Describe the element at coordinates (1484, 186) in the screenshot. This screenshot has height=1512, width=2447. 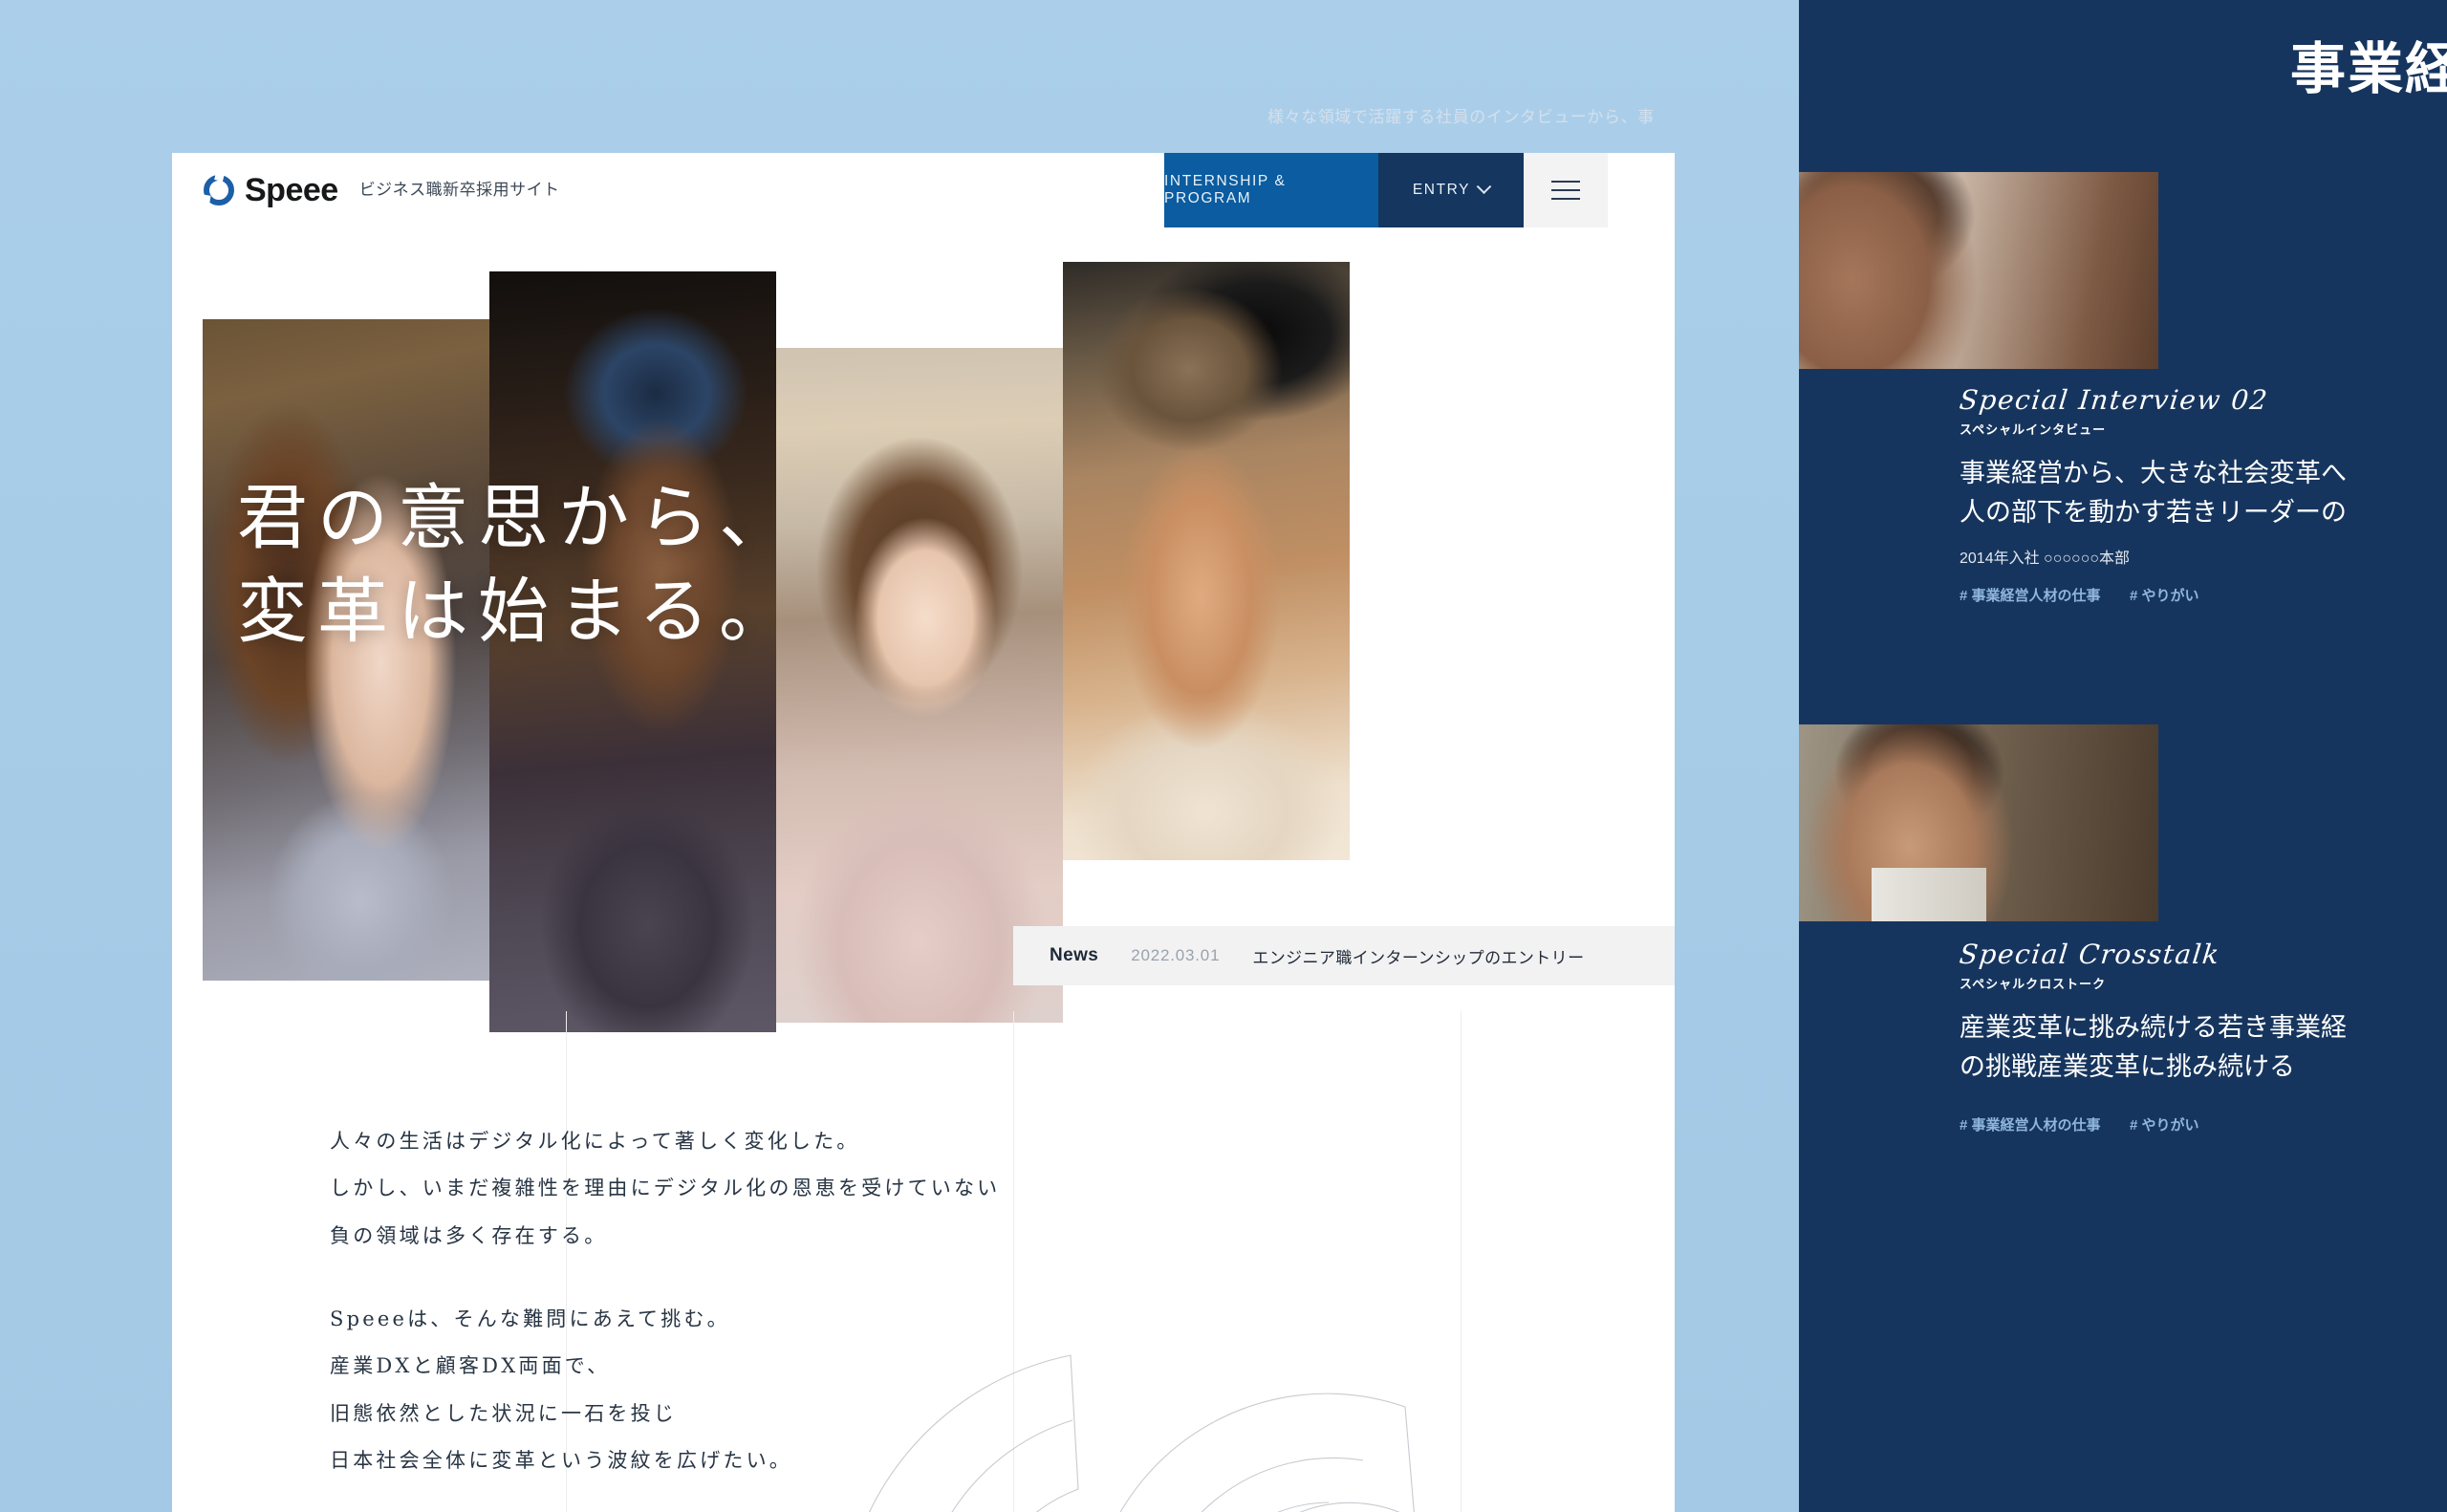
I see `chevron-down-icon` at that location.